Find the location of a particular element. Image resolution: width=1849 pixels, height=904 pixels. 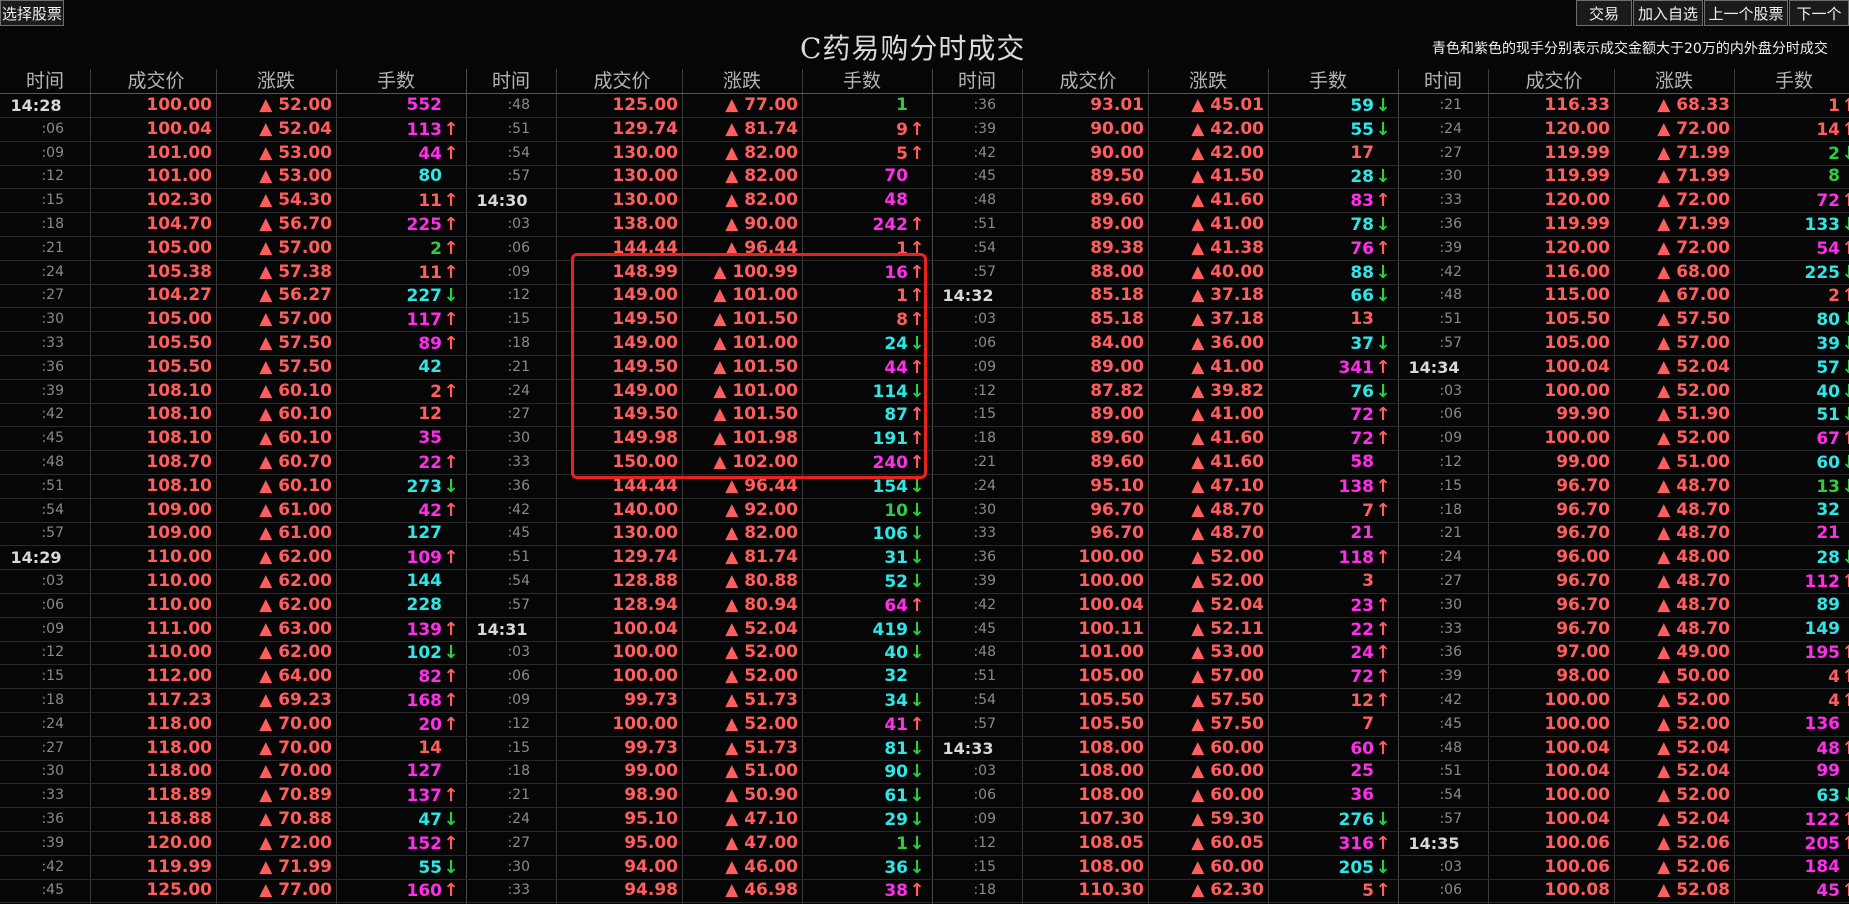

next-stock-button: 下一个股 is located at coordinates (1819, 13).